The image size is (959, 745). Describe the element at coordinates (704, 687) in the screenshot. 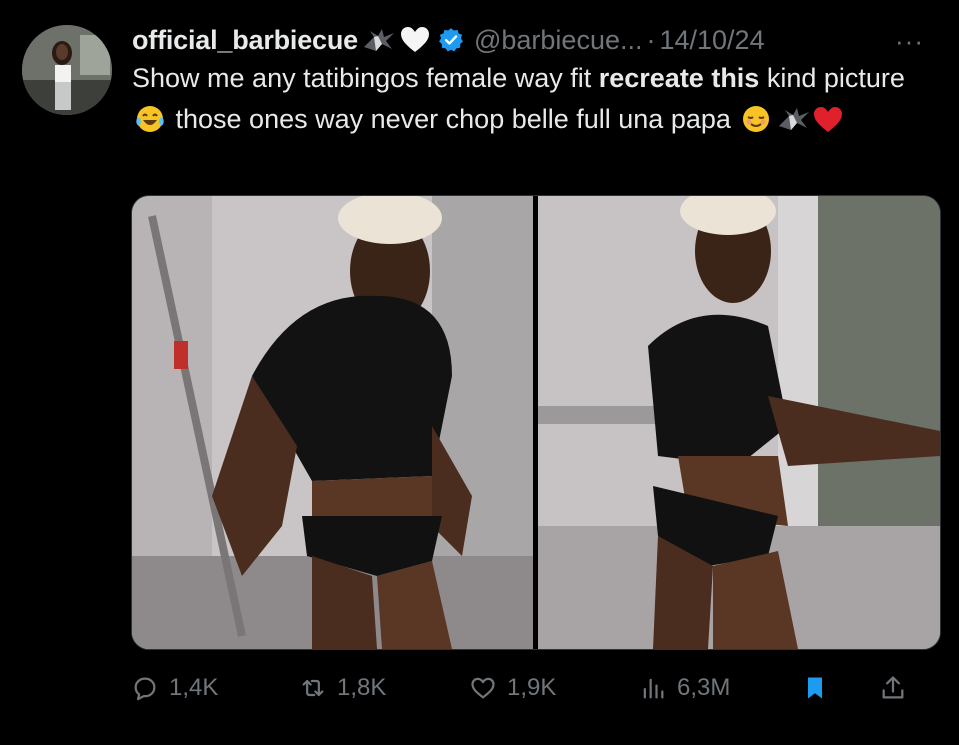

I see `views-count: 6,3M` at that location.